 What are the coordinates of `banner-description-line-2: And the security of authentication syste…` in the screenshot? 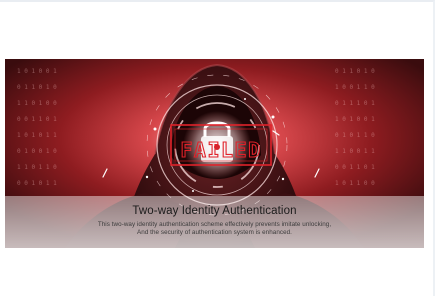 It's located at (214, 232).